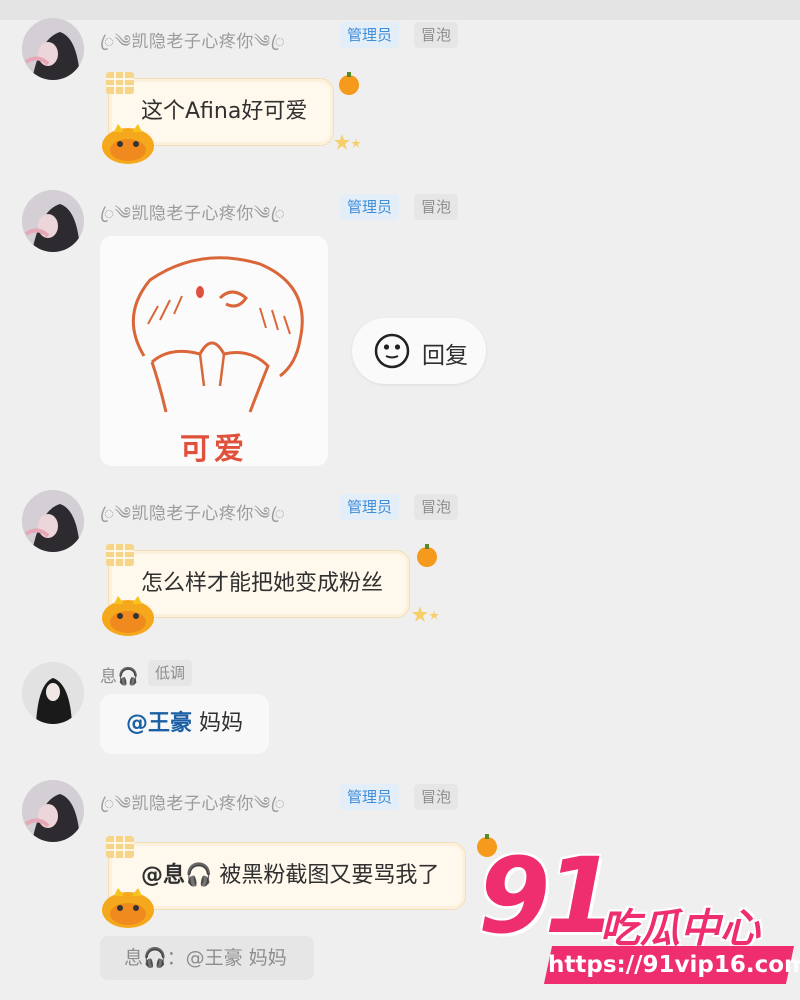  Describe the element at coordinates (119, 674) in the screenshot. I see `sender-name: 息🎧` at that location.